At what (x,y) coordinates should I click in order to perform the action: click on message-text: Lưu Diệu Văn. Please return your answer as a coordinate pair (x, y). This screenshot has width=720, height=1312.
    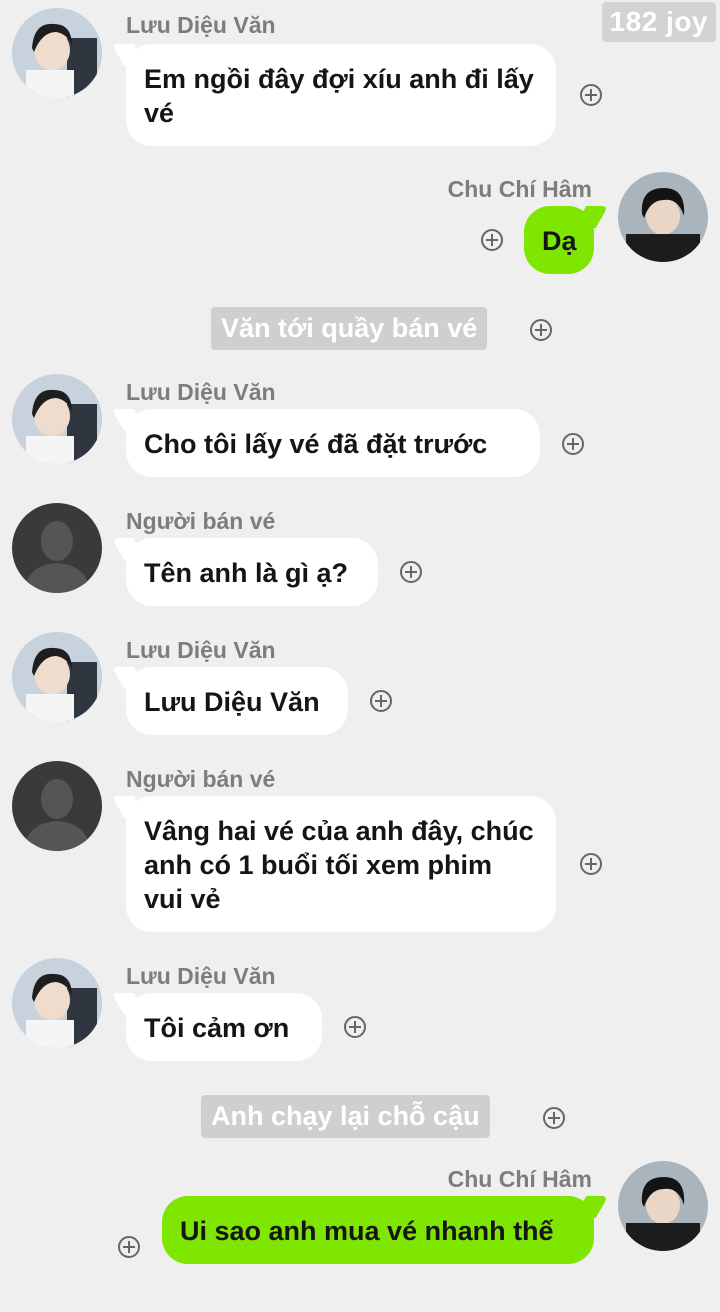
    Looking at the image, I should click on (232, 702).